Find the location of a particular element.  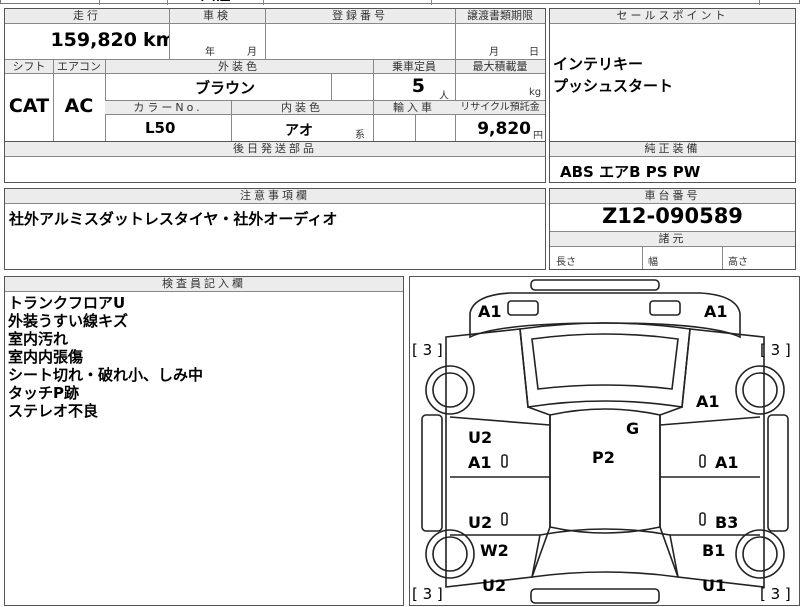

transfer-header: 譲渡書類期限 is located at coordinates (500, 16).